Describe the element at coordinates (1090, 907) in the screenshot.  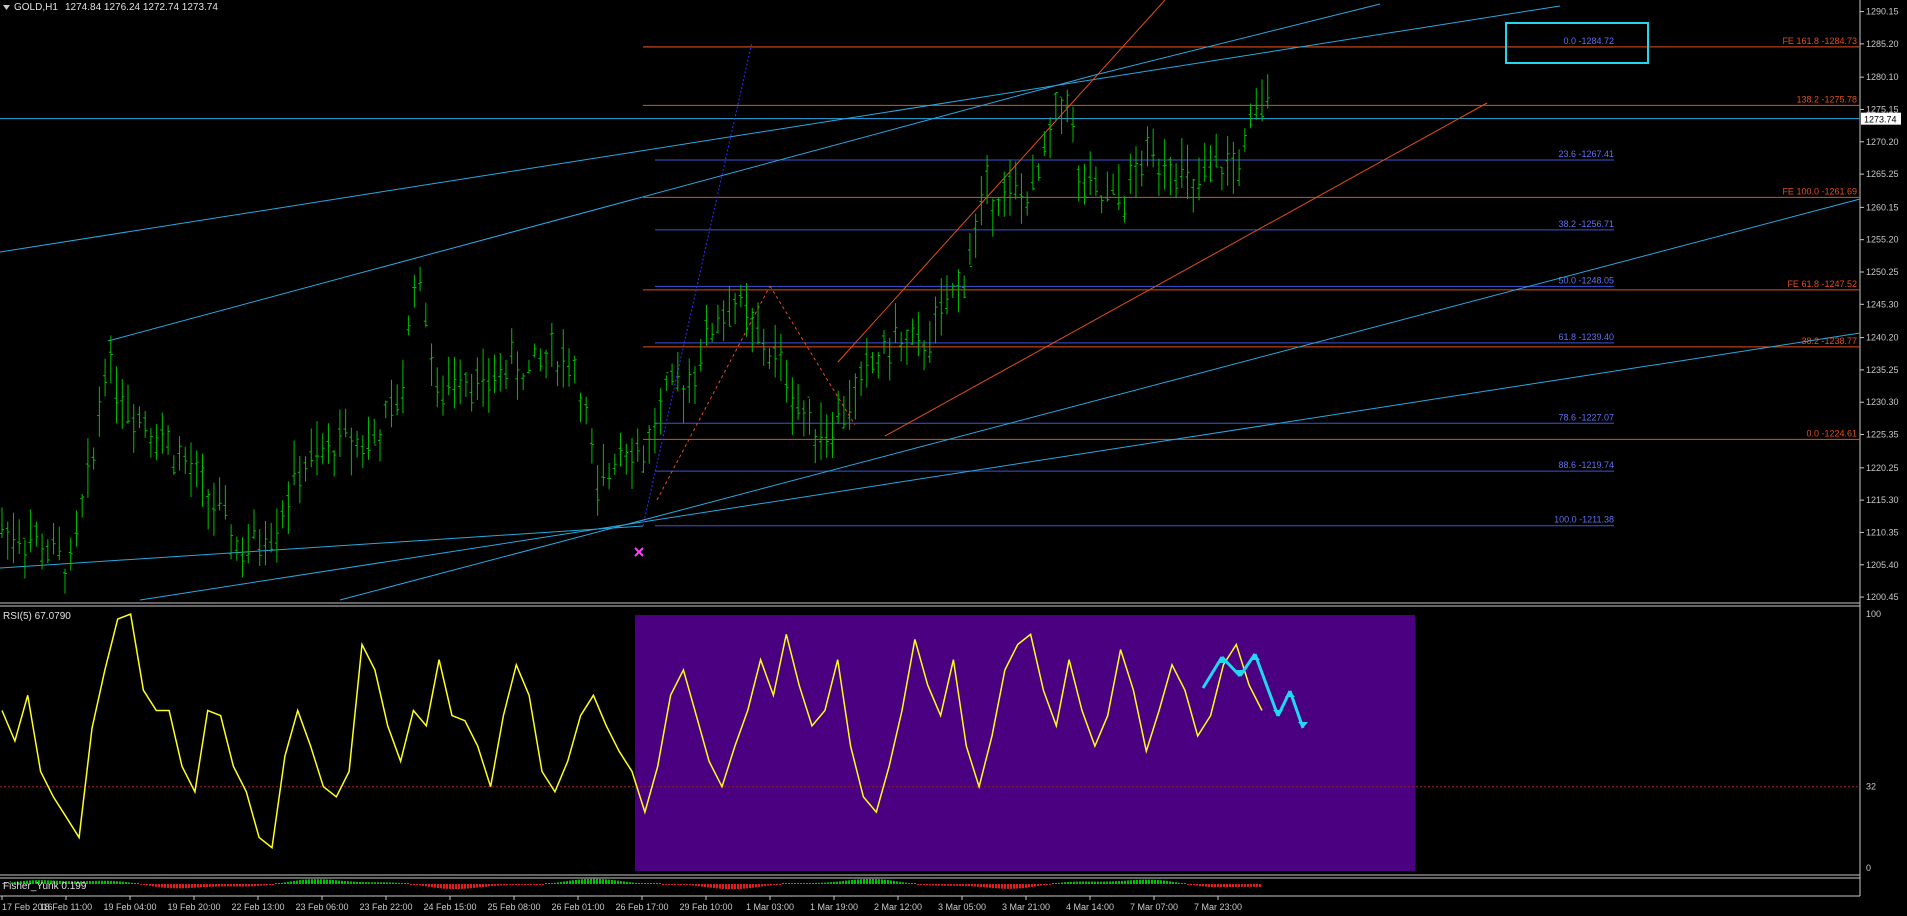
I see `time-tick-label: 4 Mar 14:00` at that location.